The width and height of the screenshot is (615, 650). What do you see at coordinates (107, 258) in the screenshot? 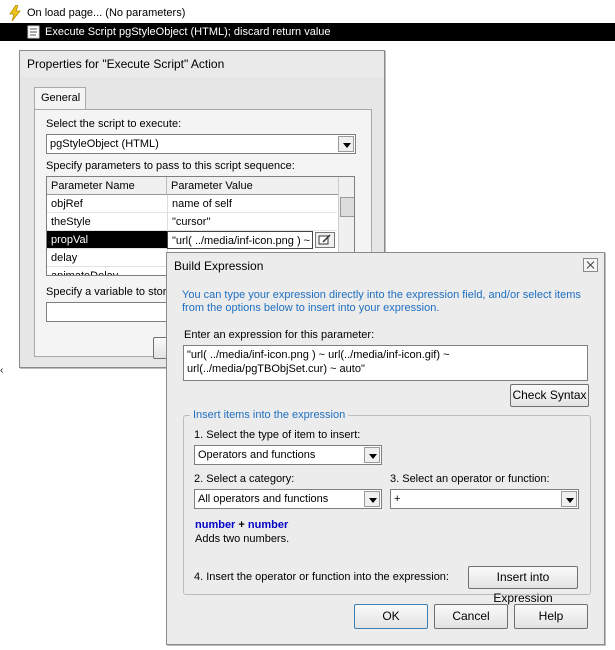
I see `table-row-name: delay` at bounding box center [107, 258].